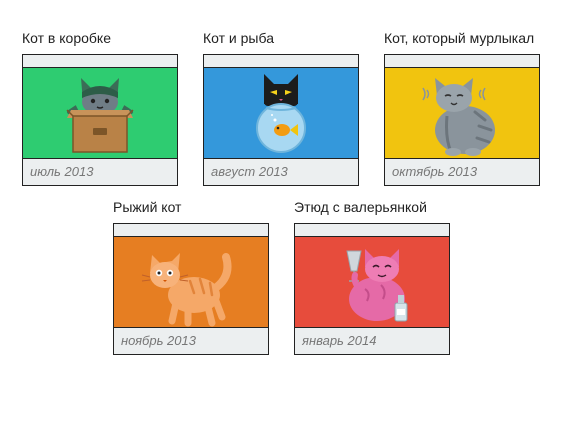 This screenshot has height=426, width=573. What do you see at coordinates (464, 38) in the screenshot?
I see `sticker-title: Кот, который мурлыкал` at bounding box center [464, 38].